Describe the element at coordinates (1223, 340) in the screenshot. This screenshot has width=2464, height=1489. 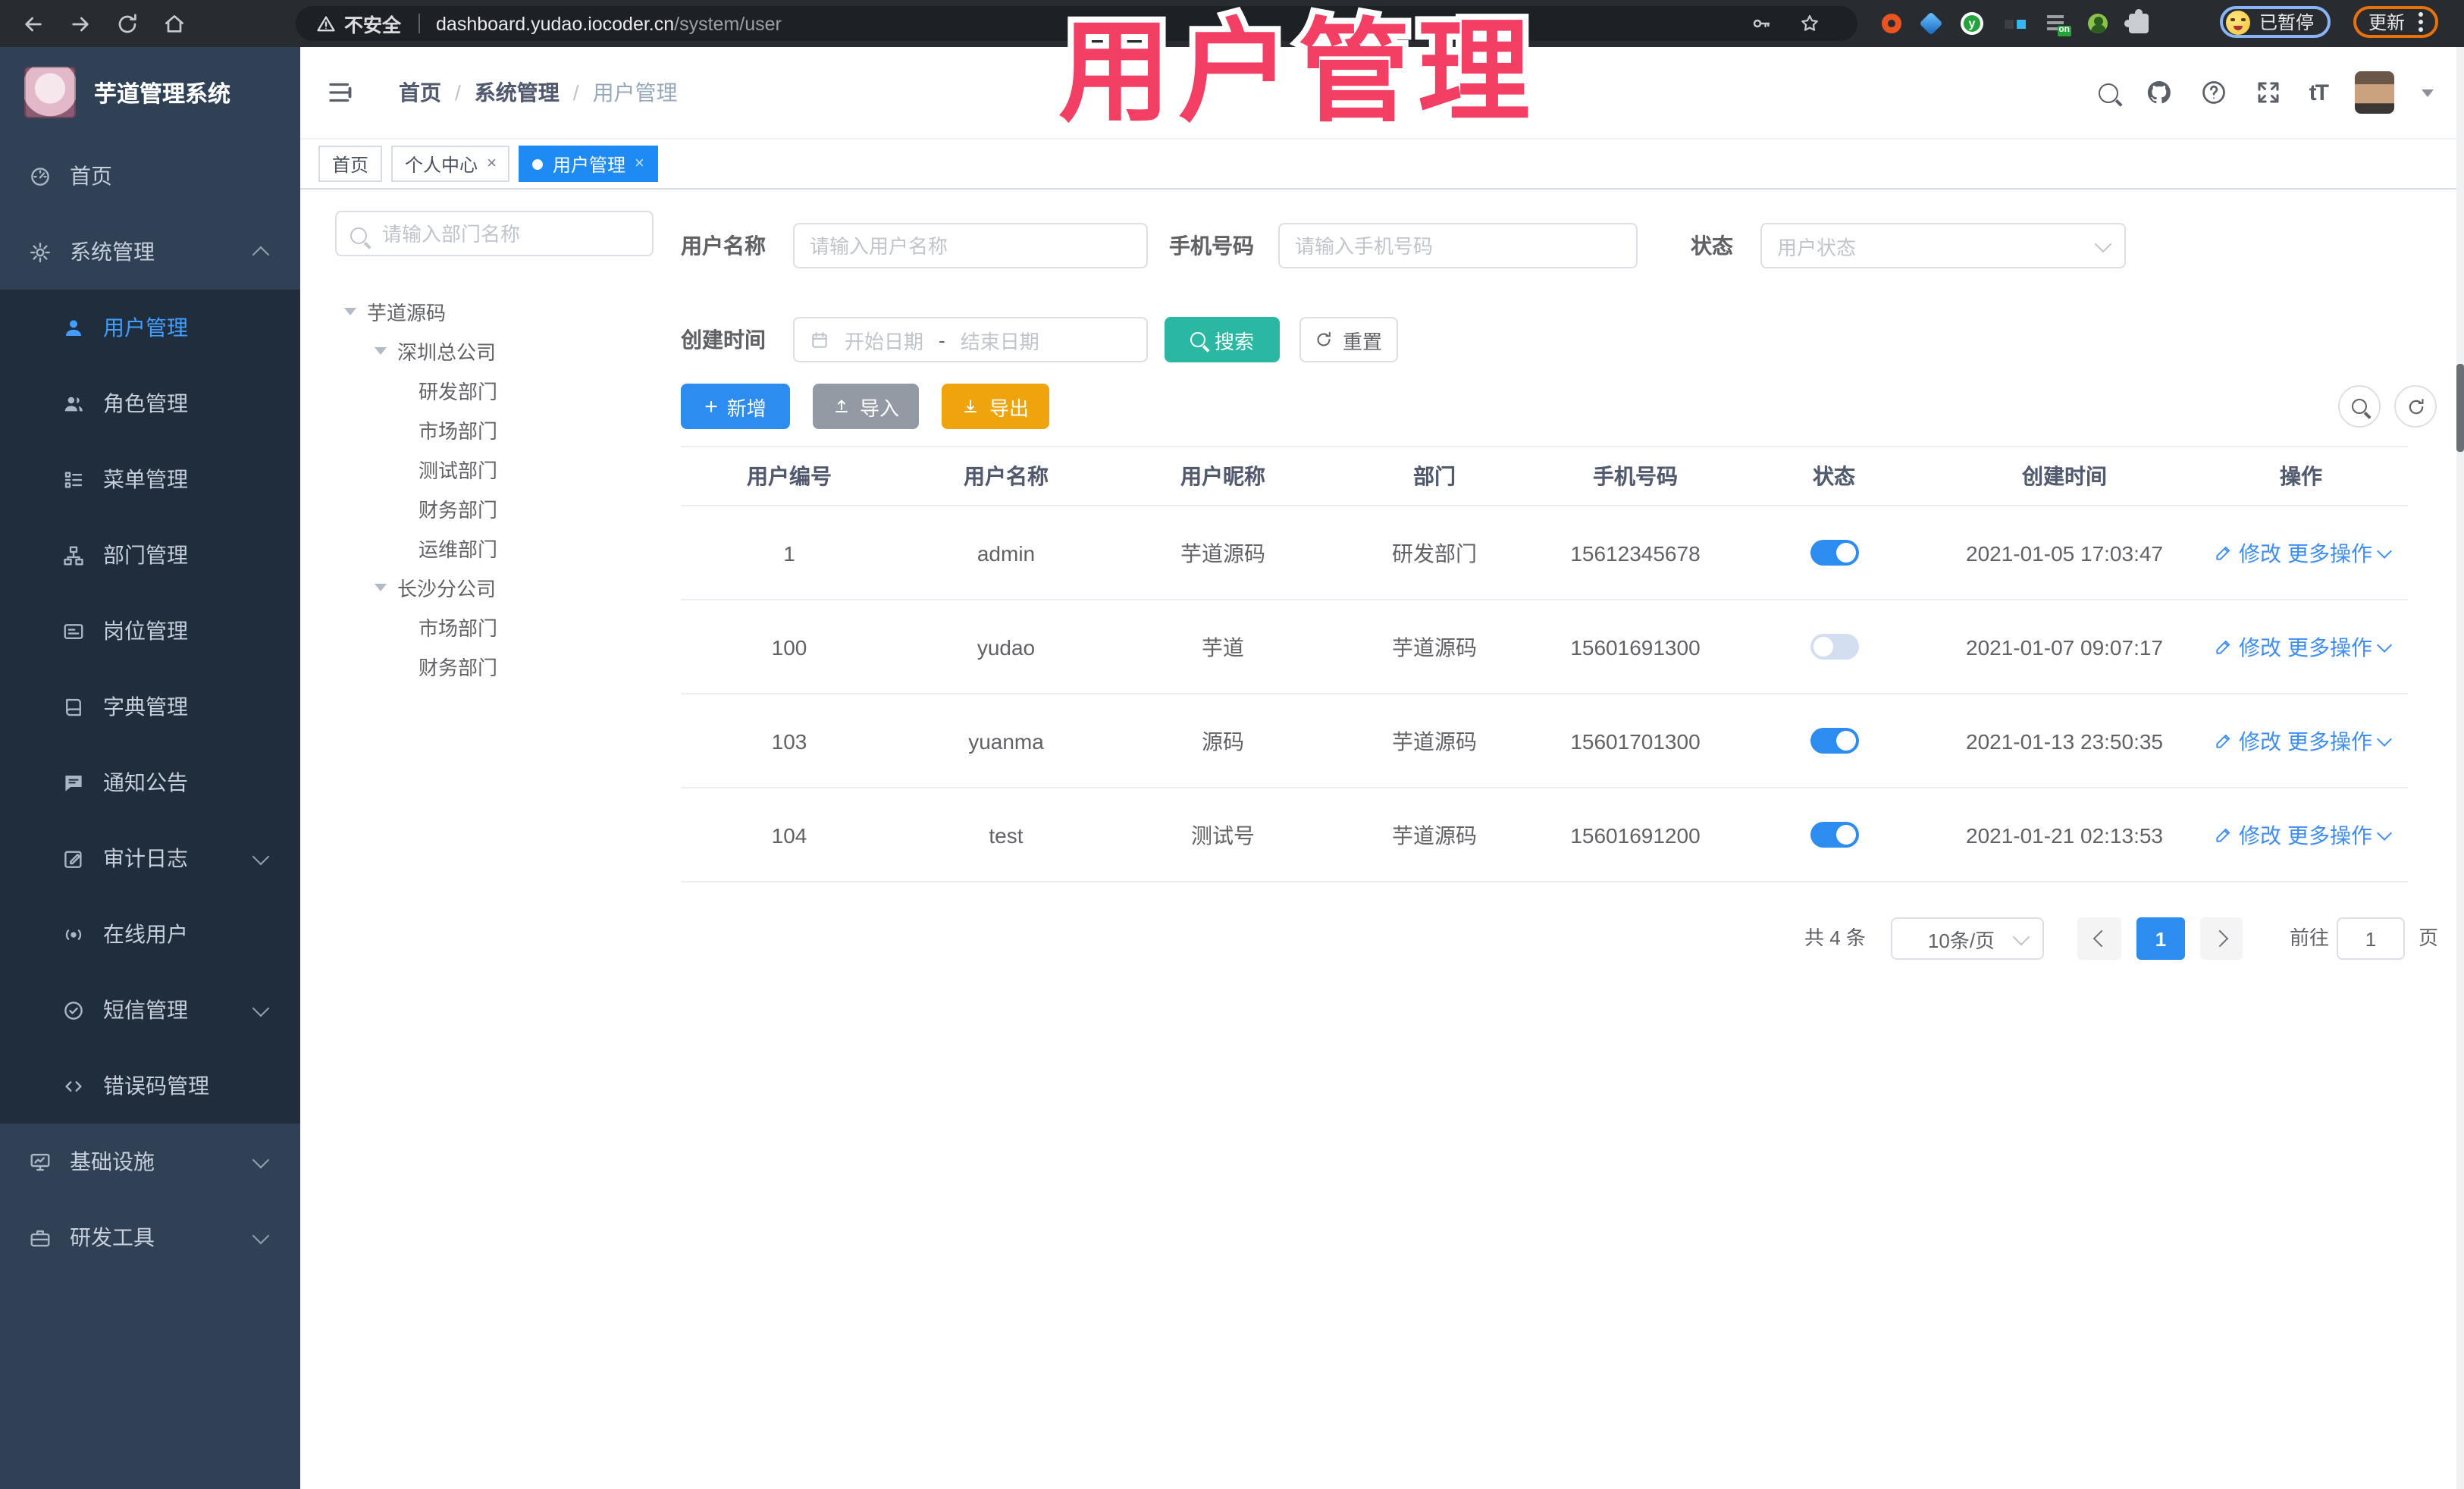
I see `search-button: 搜索` at that location.